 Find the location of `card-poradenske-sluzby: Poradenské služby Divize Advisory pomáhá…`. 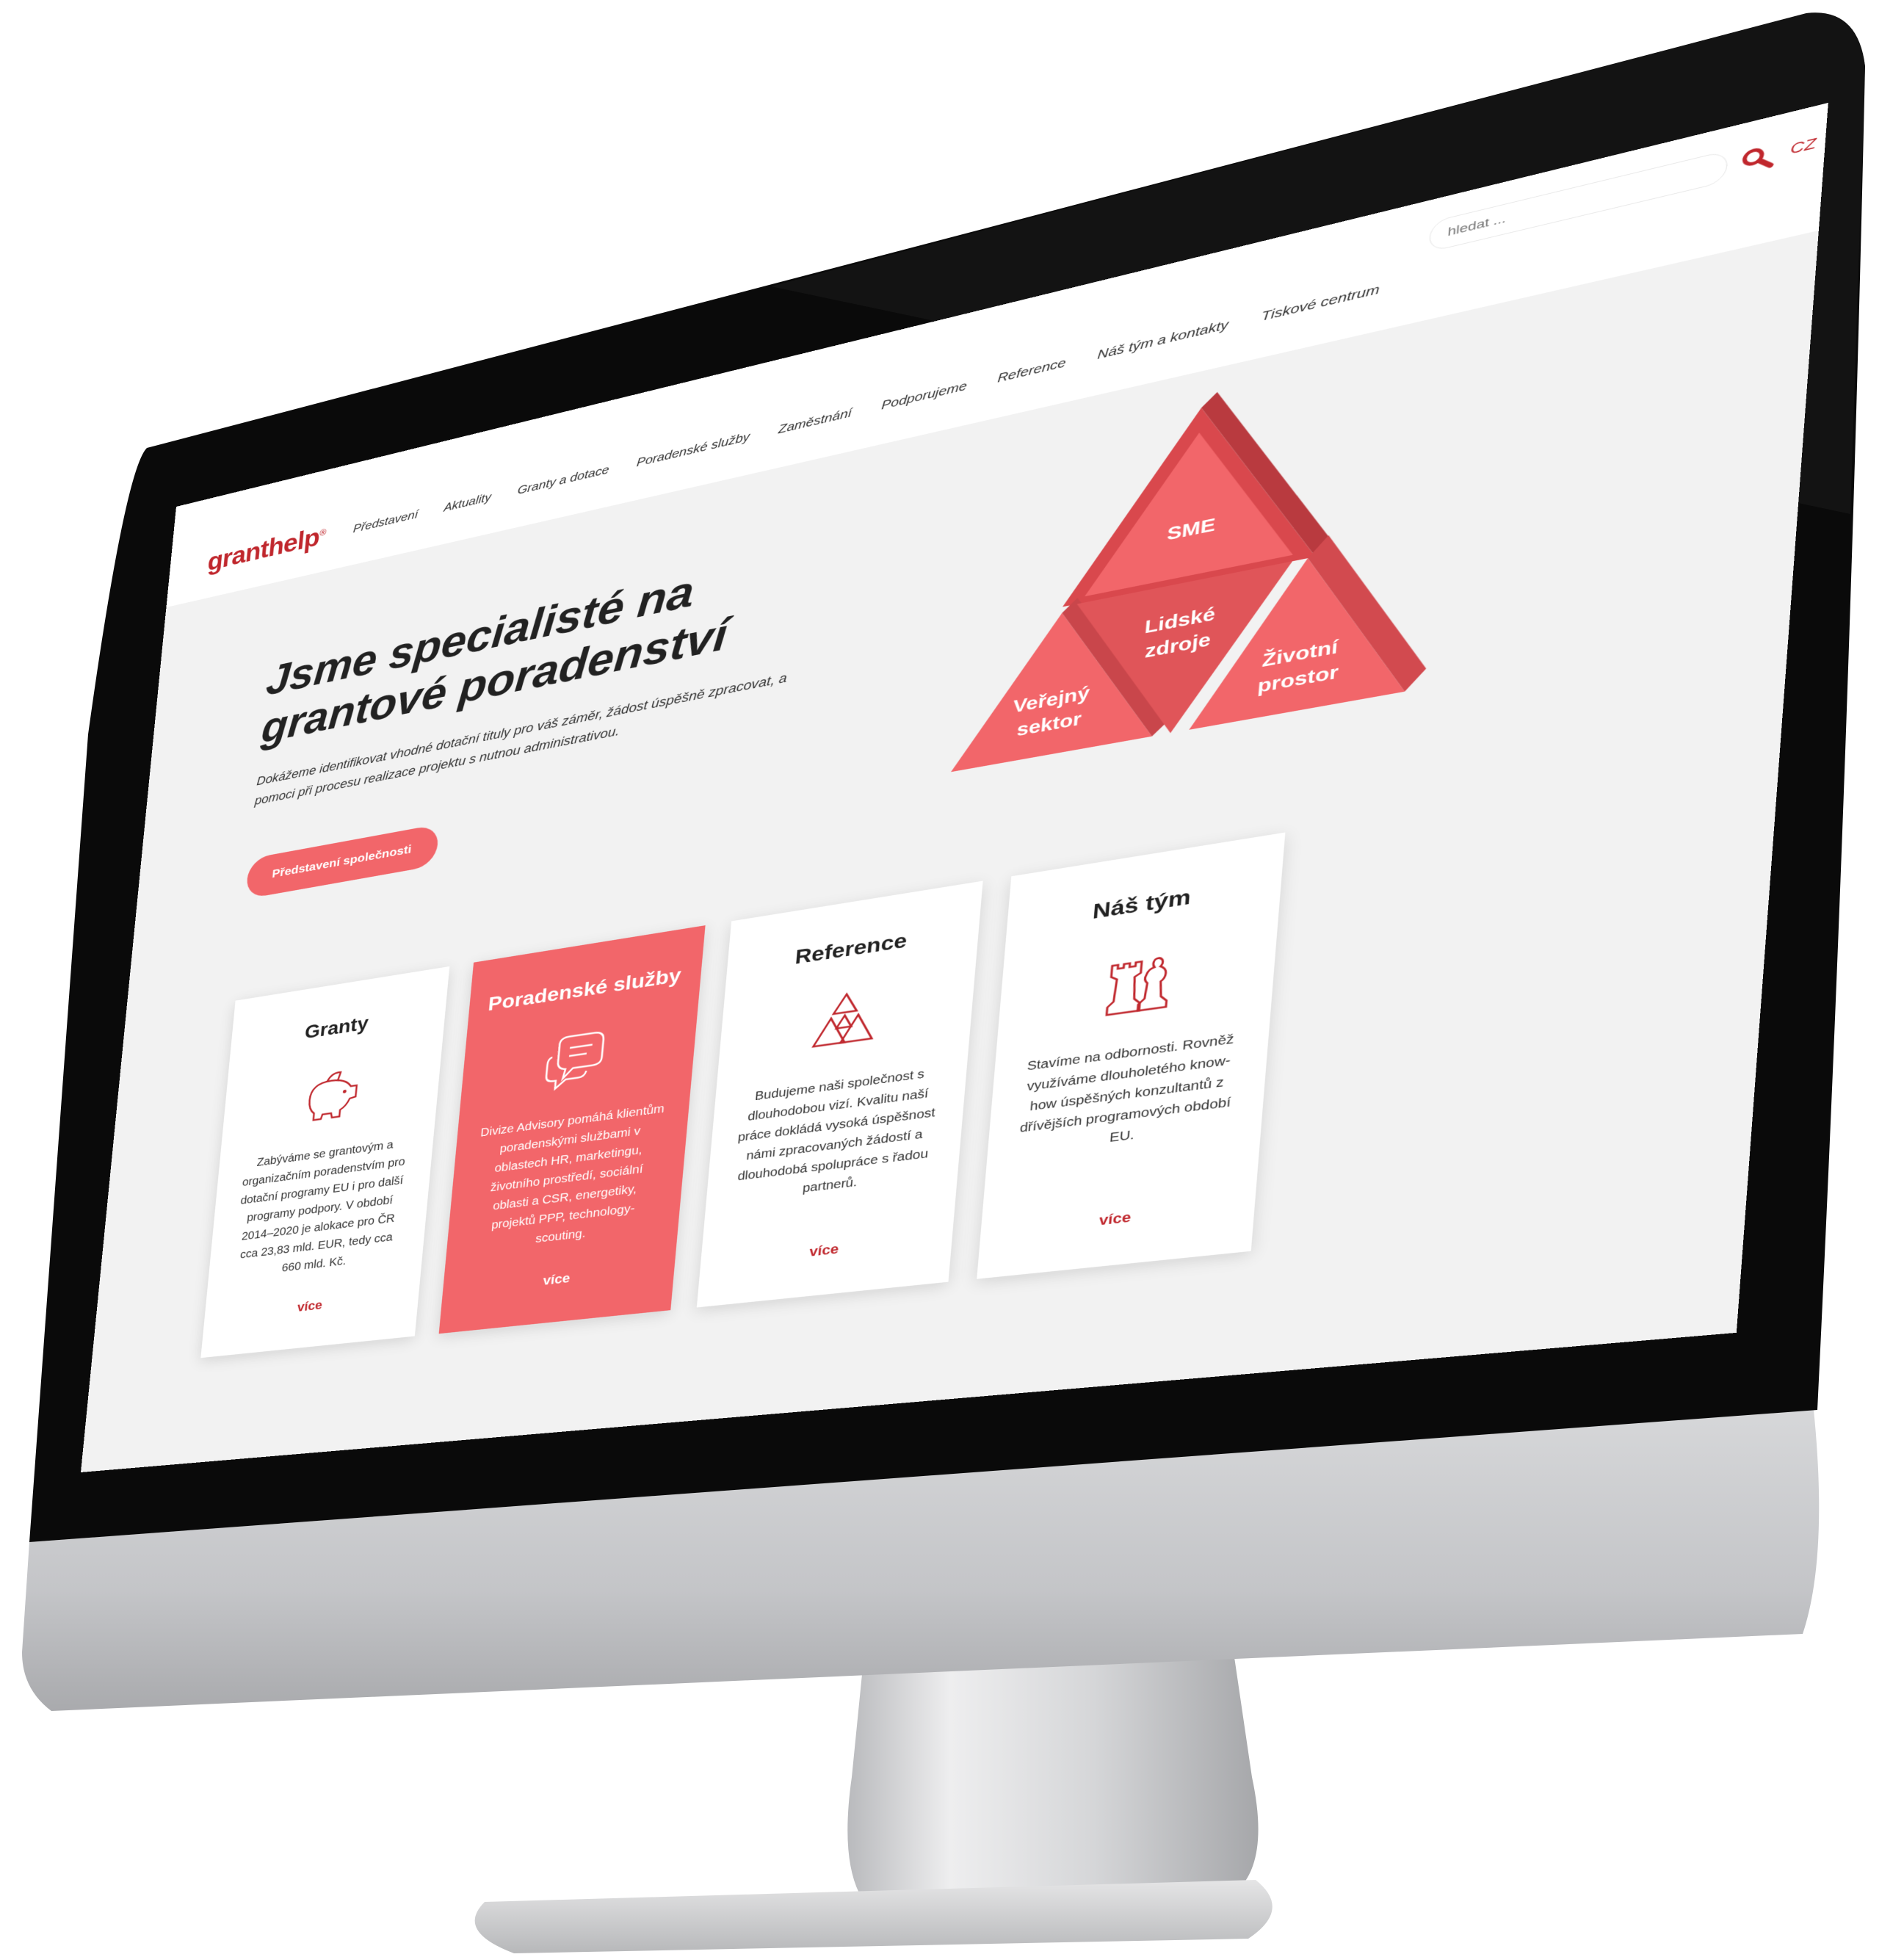

card-poradenske-sluzby: Poradenské služby Divize Advisory pomáhá… is located at coordinates (572, 1129).